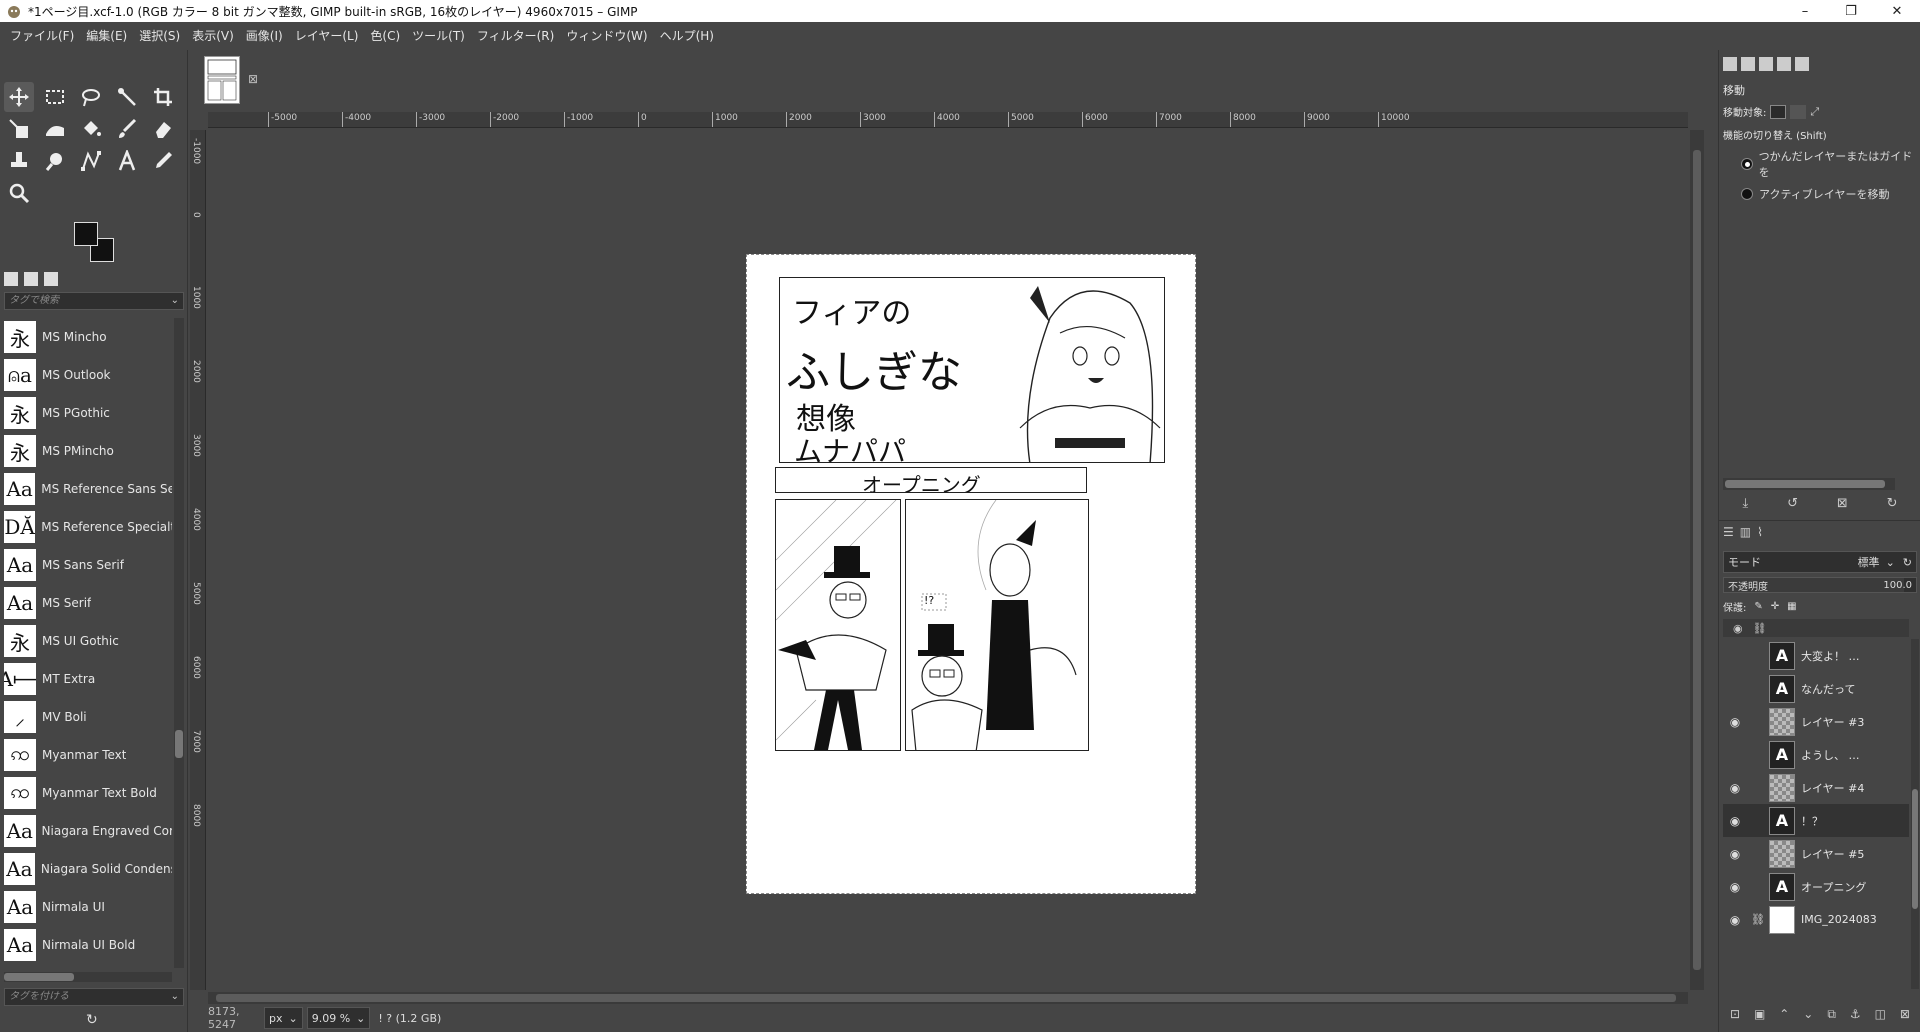 The width and height of the screenshot is (1920, 1032). Describe the element at coordinates (1828, 689) in the screenshot. I see `layer-name: なんだって` at that location.